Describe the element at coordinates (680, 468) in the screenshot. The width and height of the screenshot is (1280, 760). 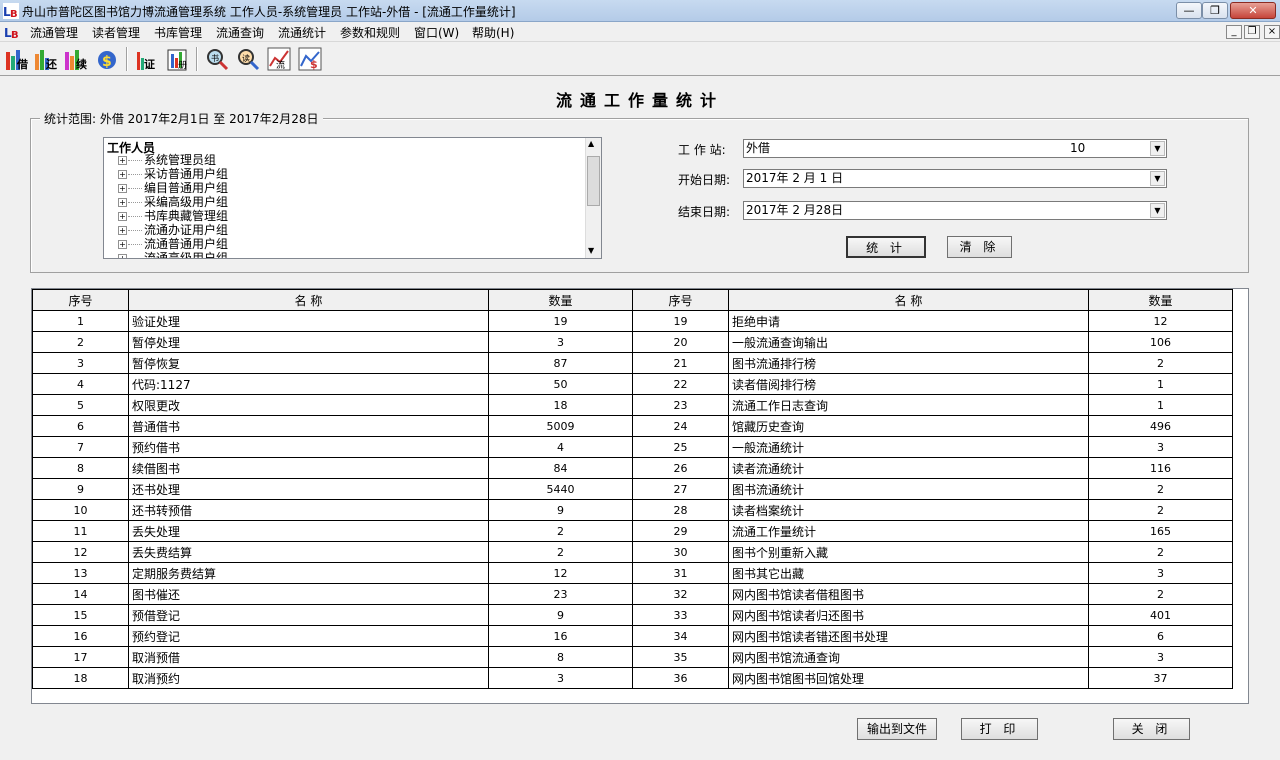
I see `row-seq-cell: 26` at that location.